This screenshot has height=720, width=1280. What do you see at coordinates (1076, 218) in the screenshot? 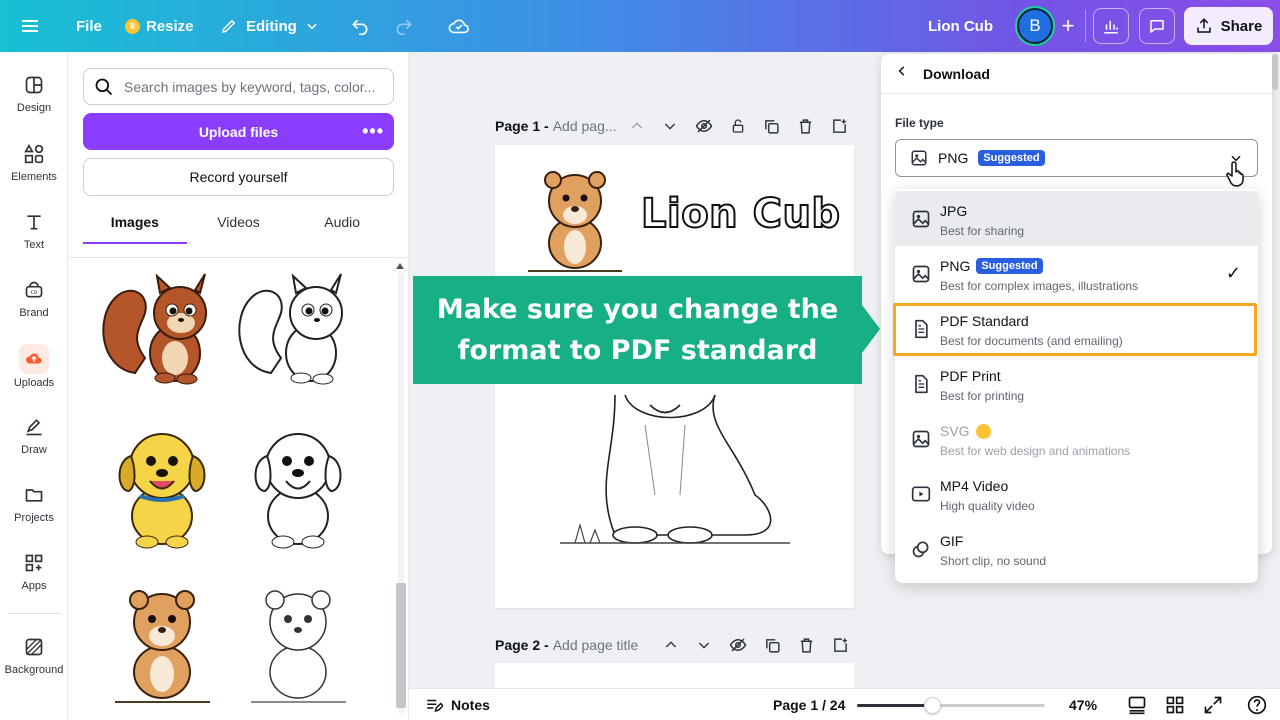
I see `option-jpg: JPG Best for sharing` at bounding box center [1076, 218].